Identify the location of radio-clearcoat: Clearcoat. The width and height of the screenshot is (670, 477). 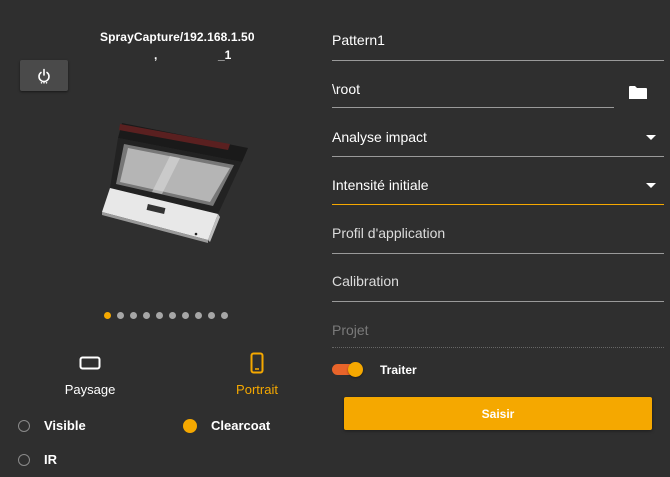
(226, 425).